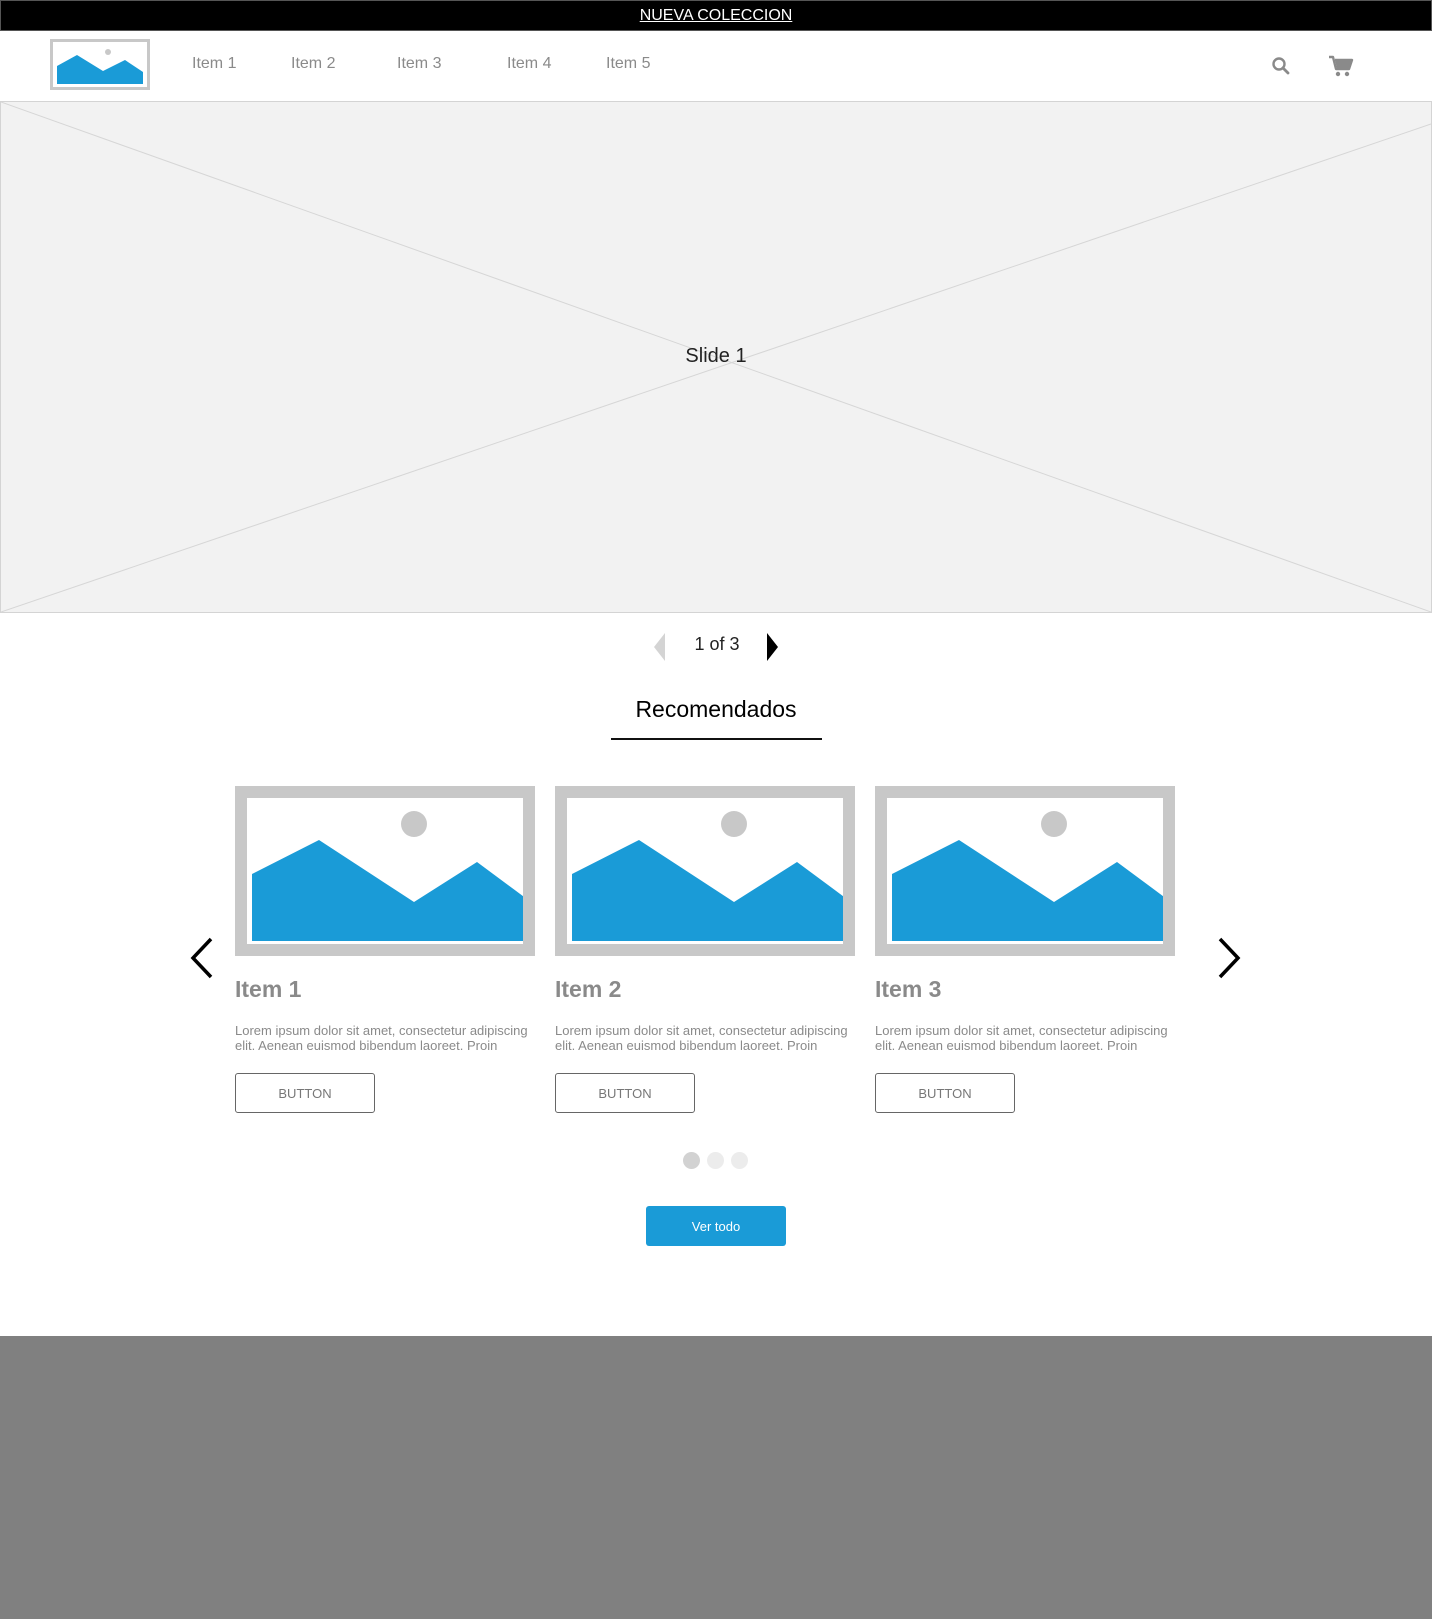 The image size is (1432, 1619). I want to click on caret-right-icon, so click(773, 647).